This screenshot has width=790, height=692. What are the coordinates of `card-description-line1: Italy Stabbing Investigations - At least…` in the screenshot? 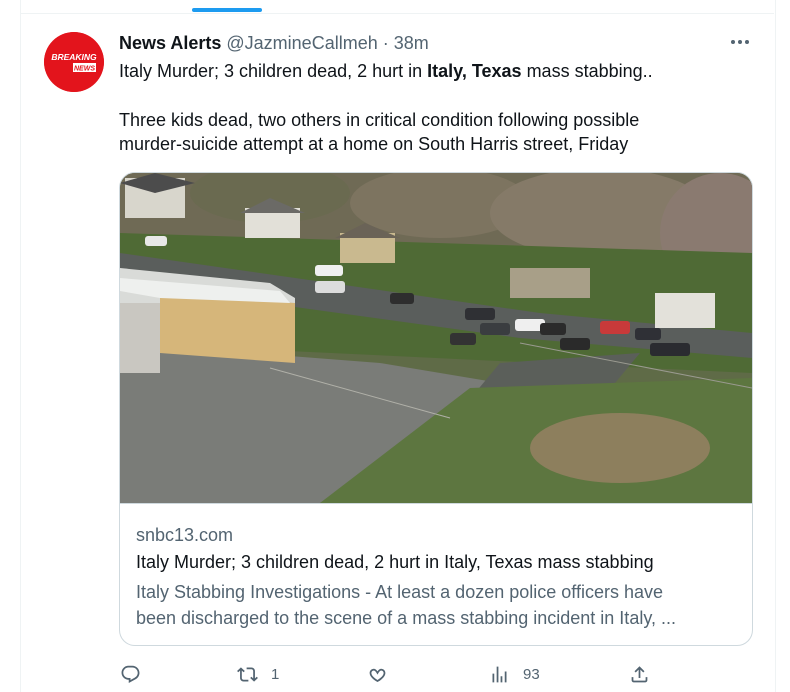 It's located at (399, 592).